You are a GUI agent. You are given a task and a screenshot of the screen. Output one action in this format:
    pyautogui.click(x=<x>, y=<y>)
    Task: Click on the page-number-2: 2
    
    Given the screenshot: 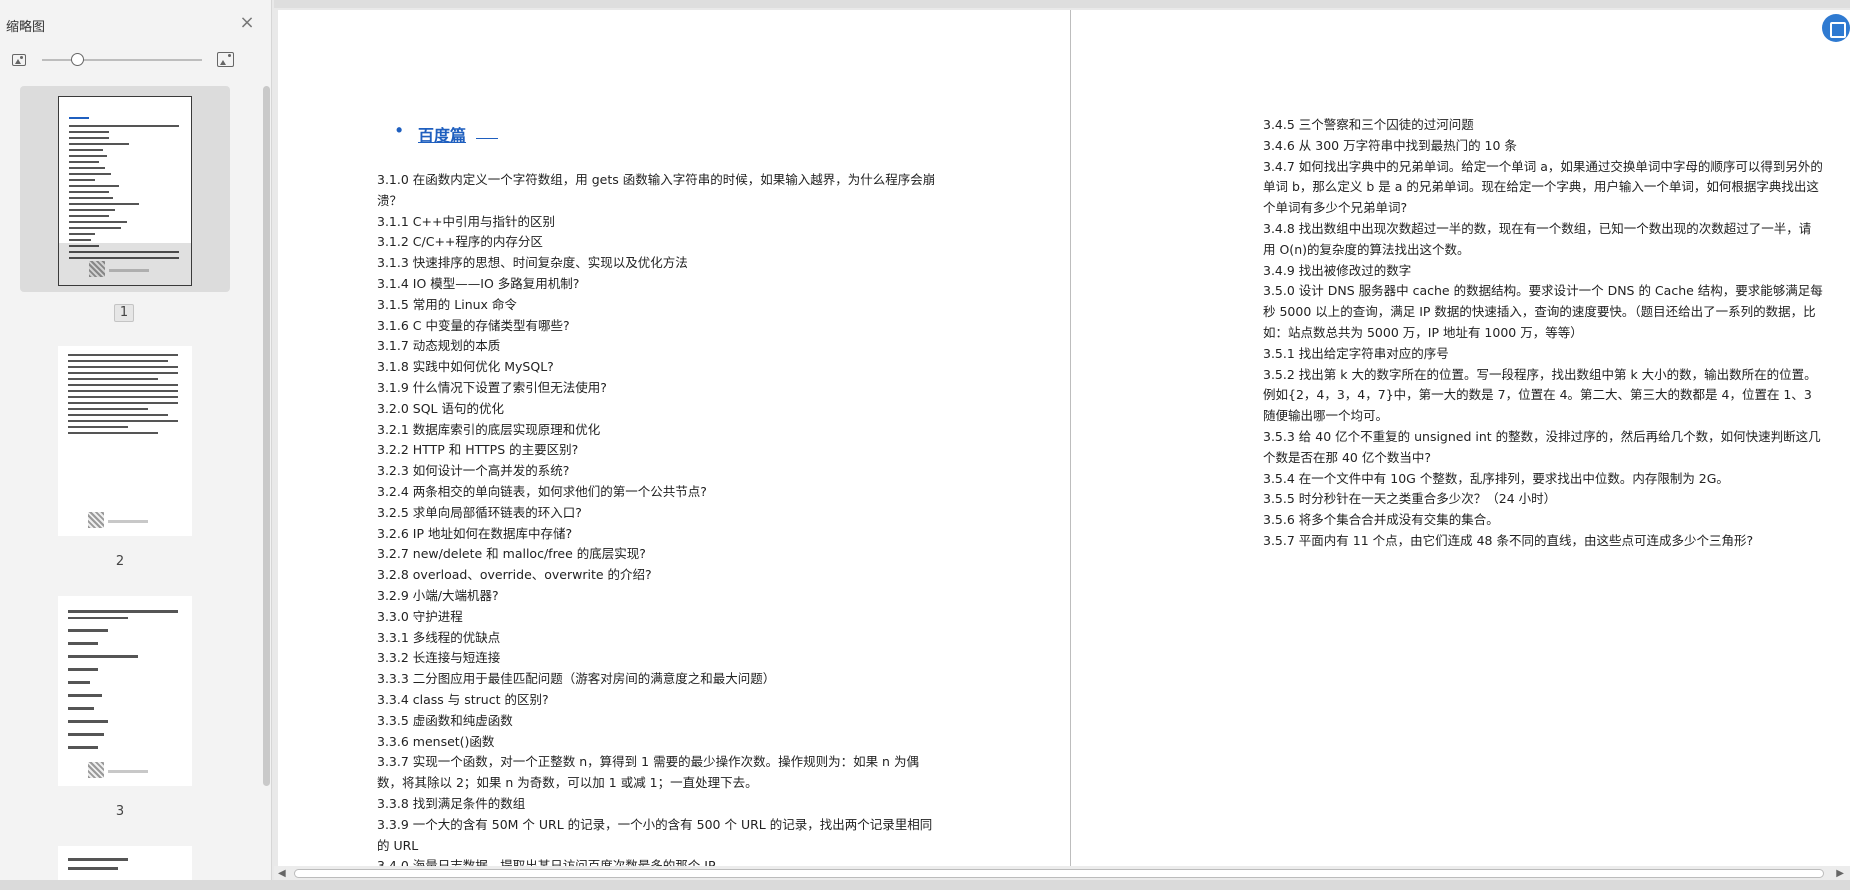 What is the action you would take?
    pyautogui.click(x=120, y=561)
    